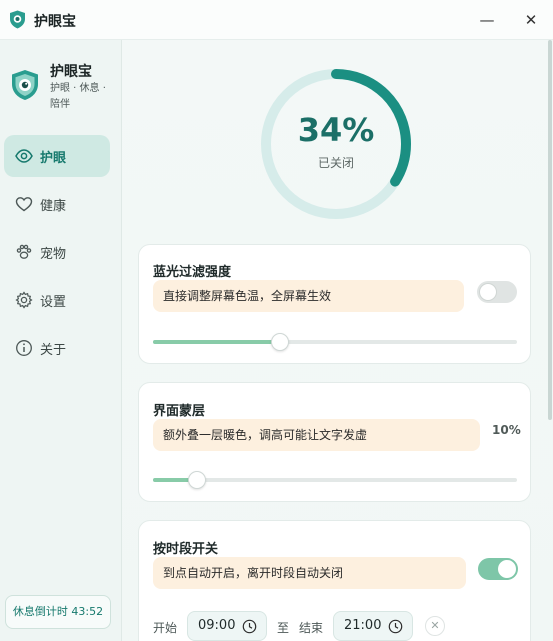  What do you see at coordinates (217, 625) in the screenshot?
I see `start-time-value: 09:00` at bounding box center [217, 625].